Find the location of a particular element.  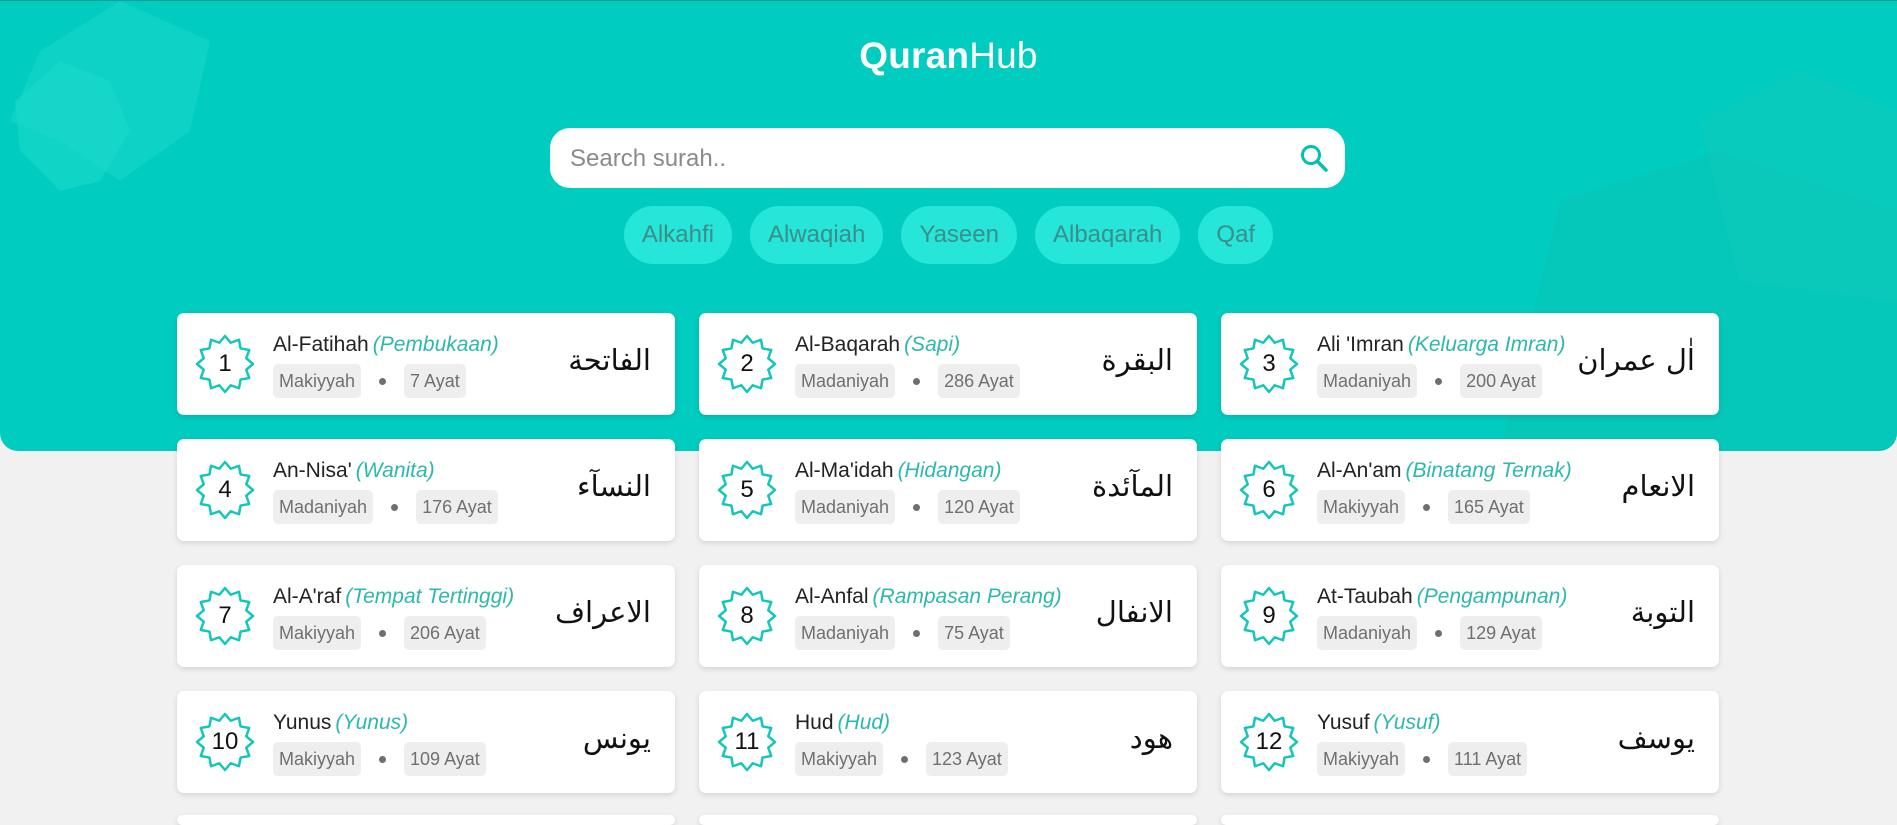

surah-translation: (Hidangan) is located at coordinates (949, 470).